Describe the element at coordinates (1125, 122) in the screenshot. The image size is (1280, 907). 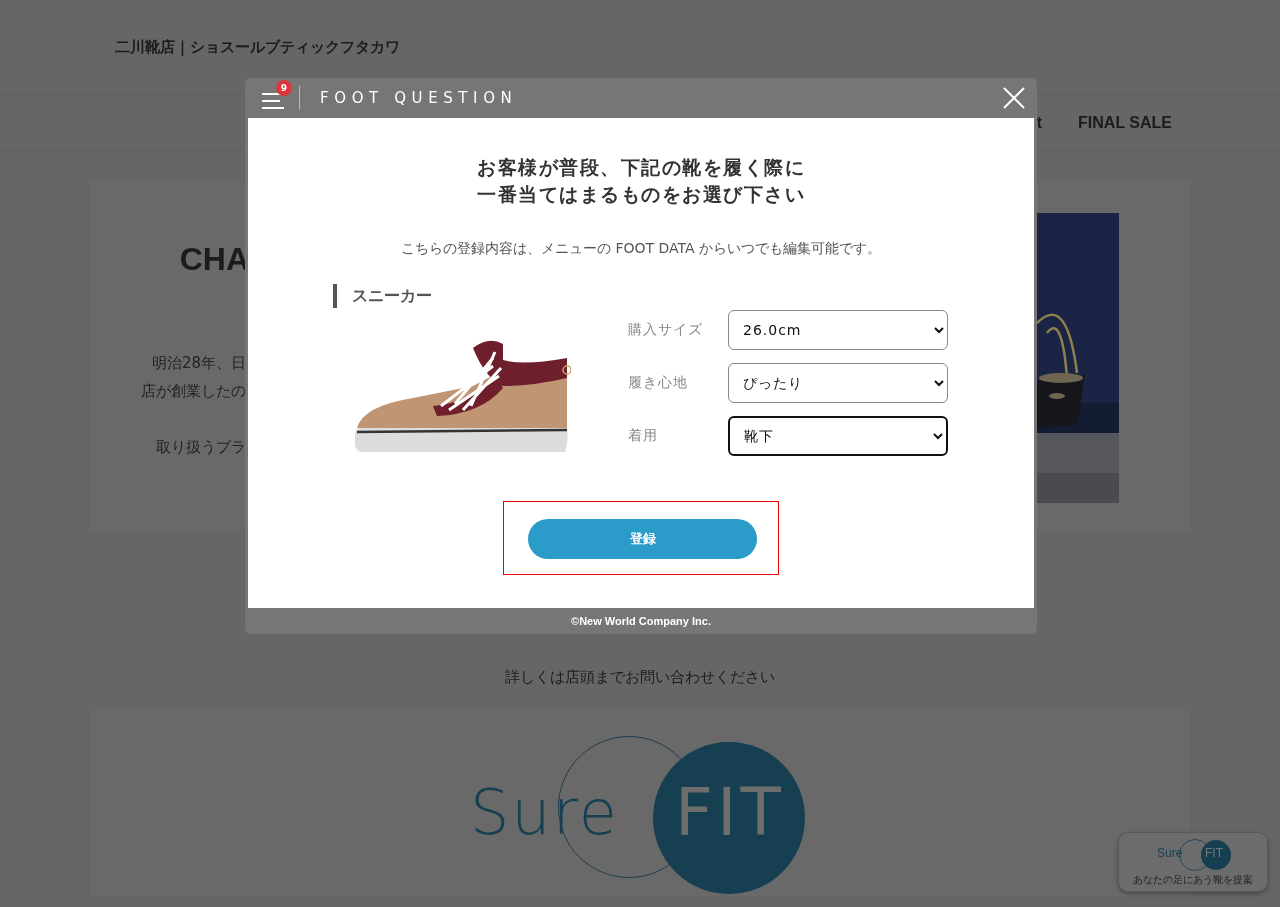
I see `nav-link: FINAL SALE` at that location.